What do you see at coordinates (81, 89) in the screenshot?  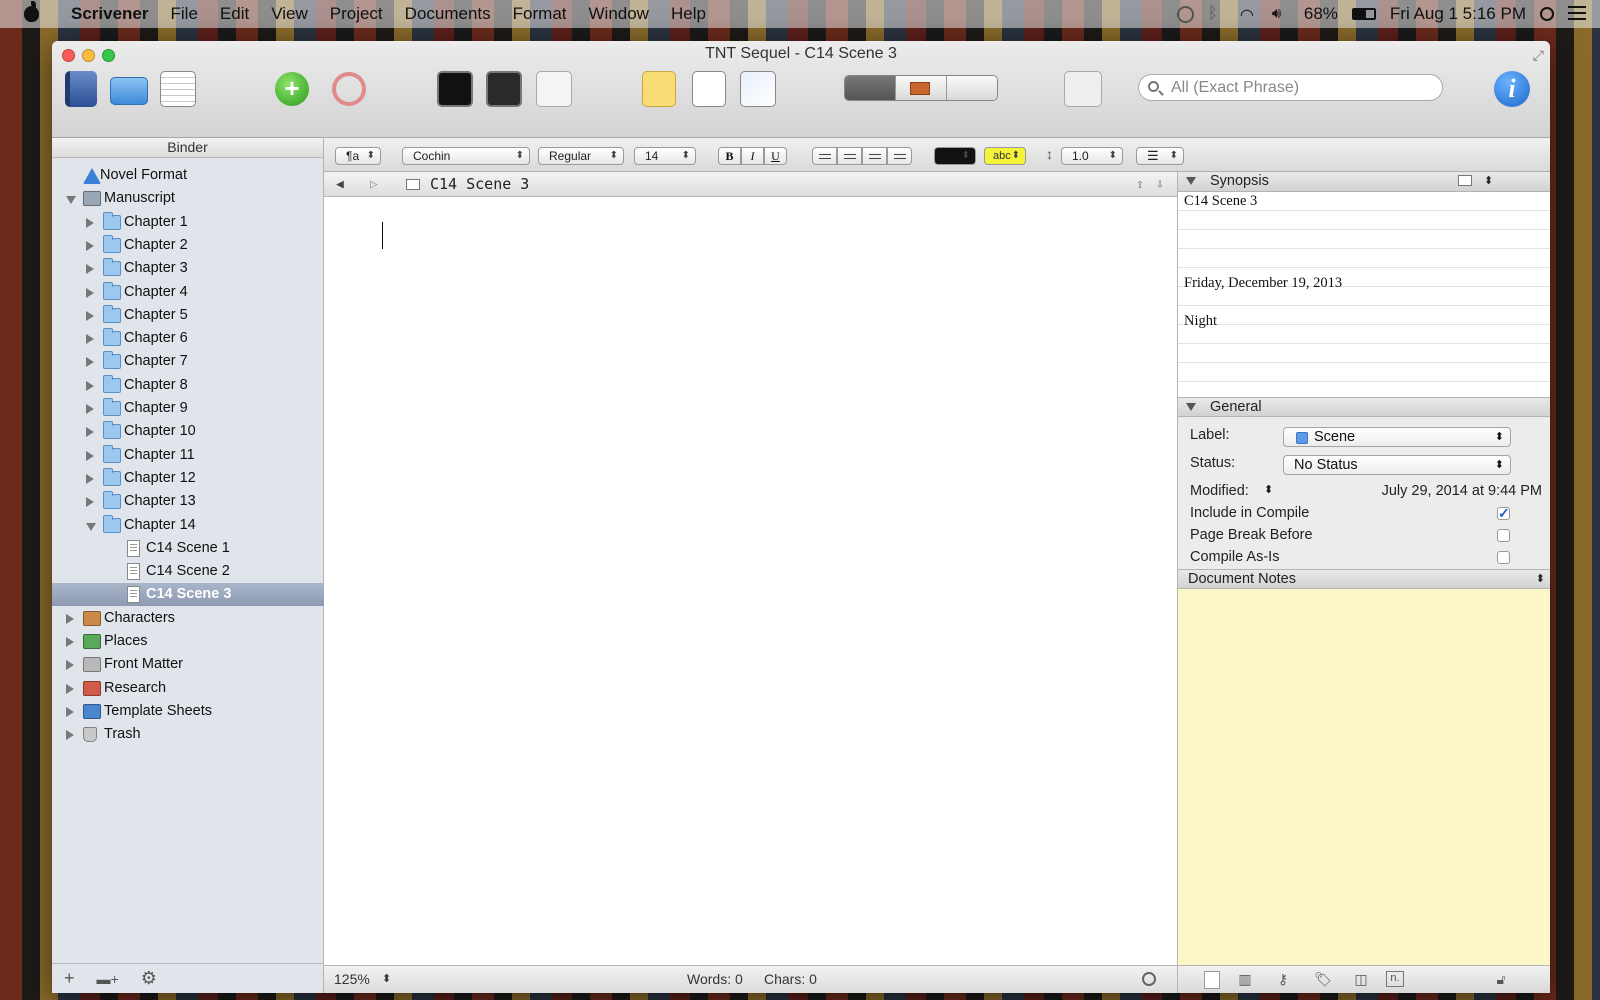 I see `binder-toggle-icon` at bounding box center [81, 89].